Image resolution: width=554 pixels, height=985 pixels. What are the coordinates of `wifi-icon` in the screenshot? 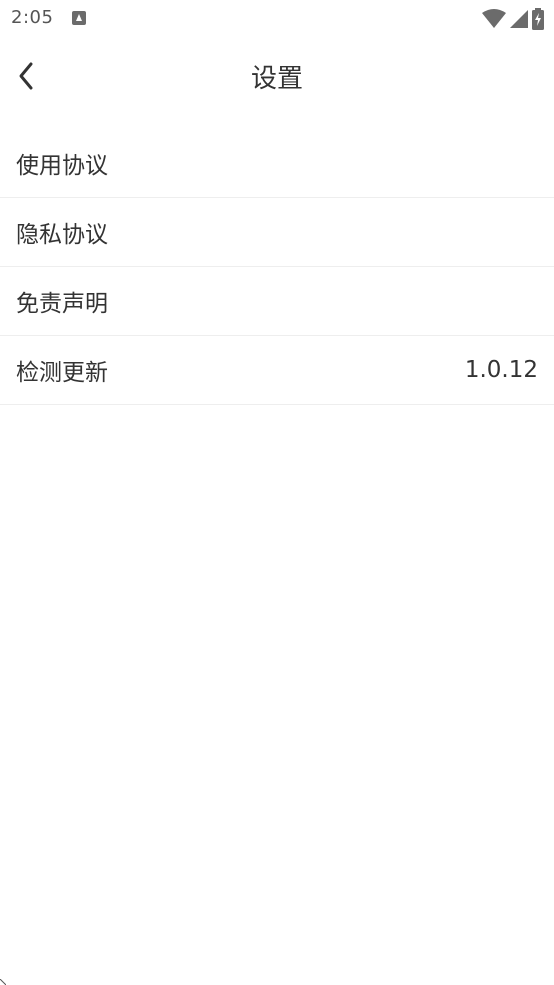 It's located at (494, 18).